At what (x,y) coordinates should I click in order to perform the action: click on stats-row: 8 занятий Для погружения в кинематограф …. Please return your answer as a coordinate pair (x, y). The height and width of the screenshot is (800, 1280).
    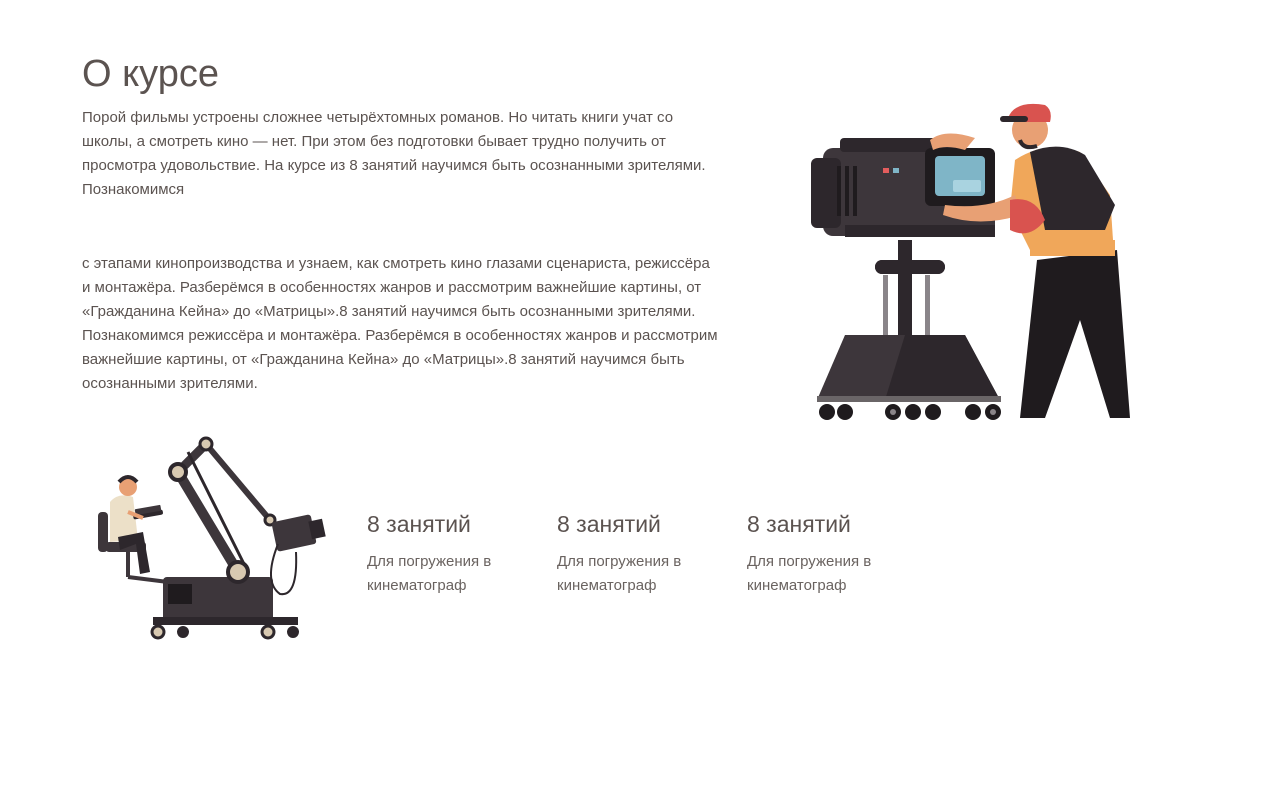
    Looking at the image, I should click on (652, 553).